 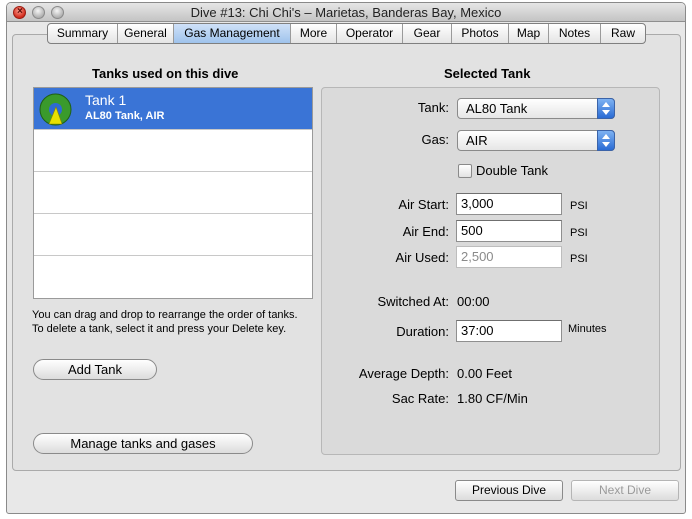 What do you see at coordinates (427, 33) in the screenshot?
I see `tab-gear: Gear` at bounding box center [427, 33].